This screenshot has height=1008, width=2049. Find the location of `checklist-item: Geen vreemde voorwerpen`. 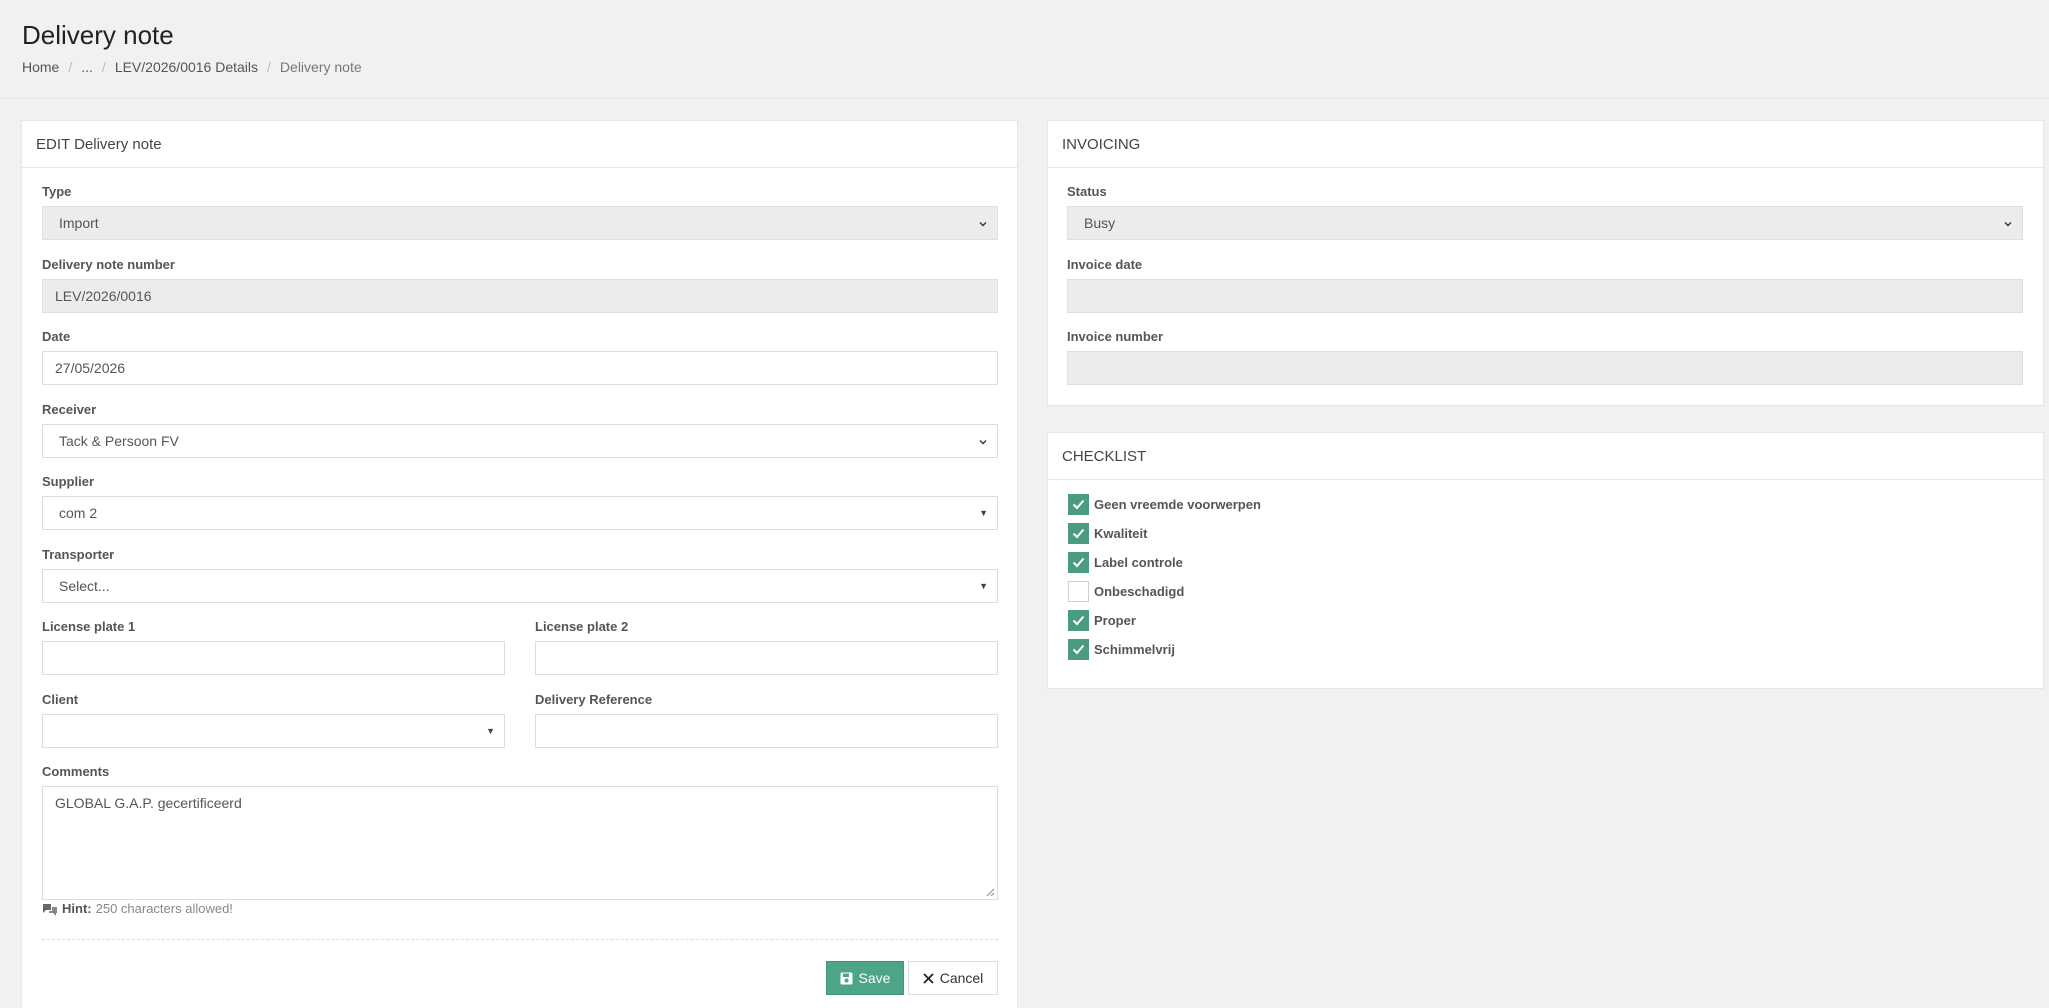

checklist-item: Geen vreemde voorwerpen is located at coordinates (1164, 504).